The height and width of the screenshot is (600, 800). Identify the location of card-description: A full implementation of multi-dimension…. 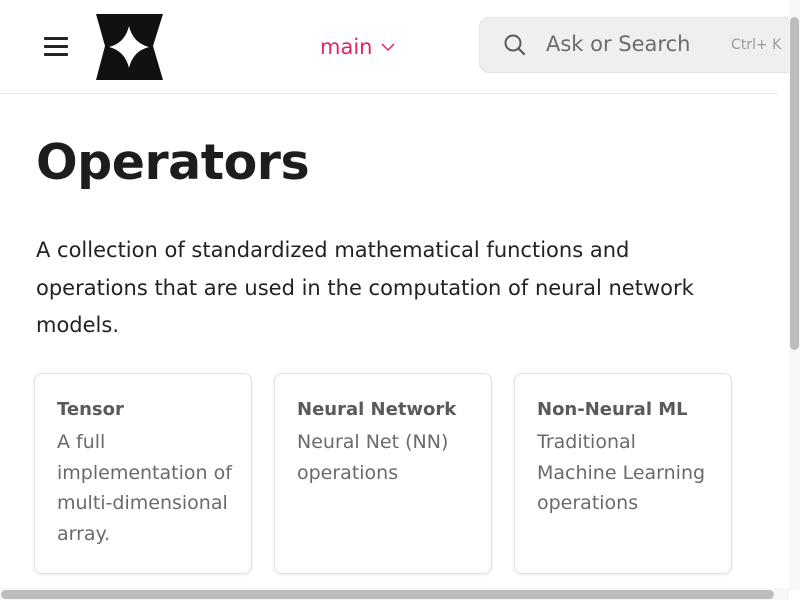
(144, 488).